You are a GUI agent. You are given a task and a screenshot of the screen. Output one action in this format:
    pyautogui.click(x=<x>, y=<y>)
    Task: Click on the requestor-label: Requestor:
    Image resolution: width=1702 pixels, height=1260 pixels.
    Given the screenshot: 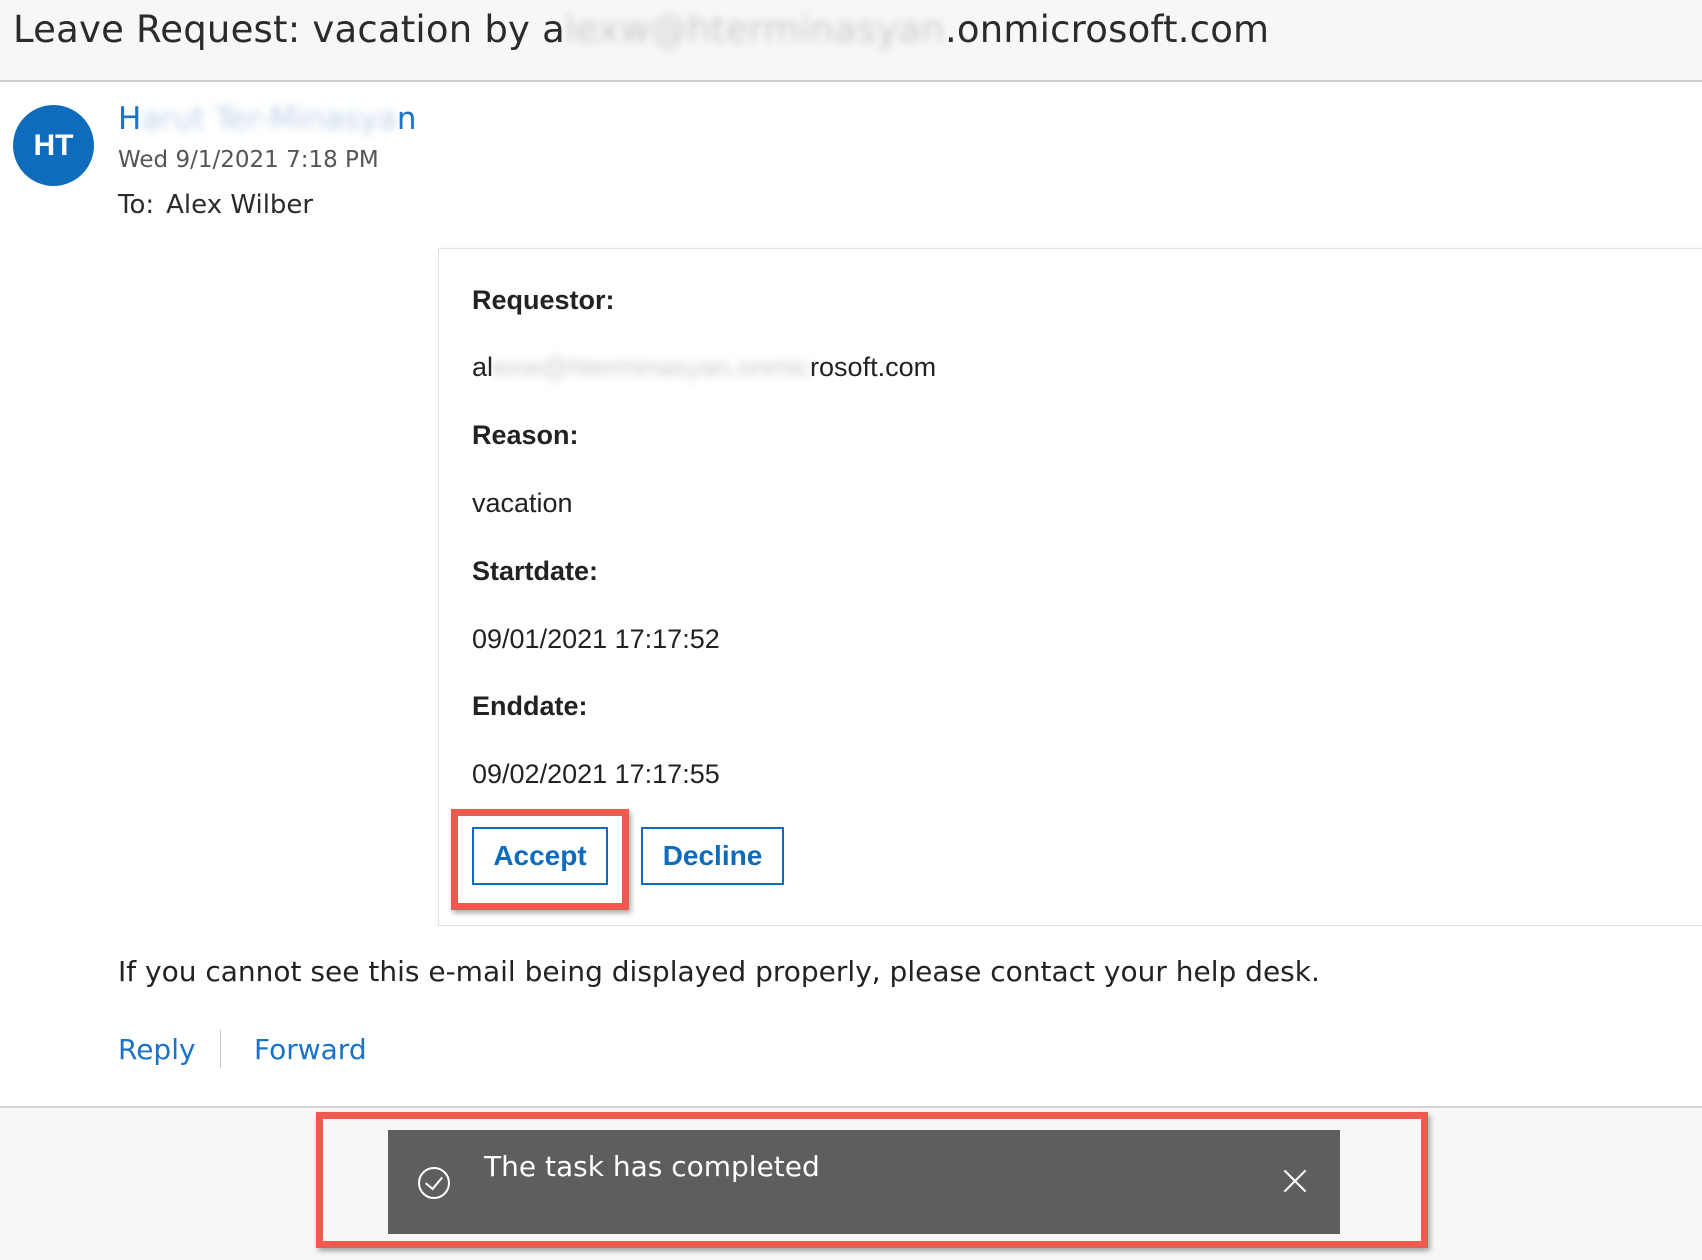 What is the action you would take?
    pyautogui.click(x=543, y=300)
    